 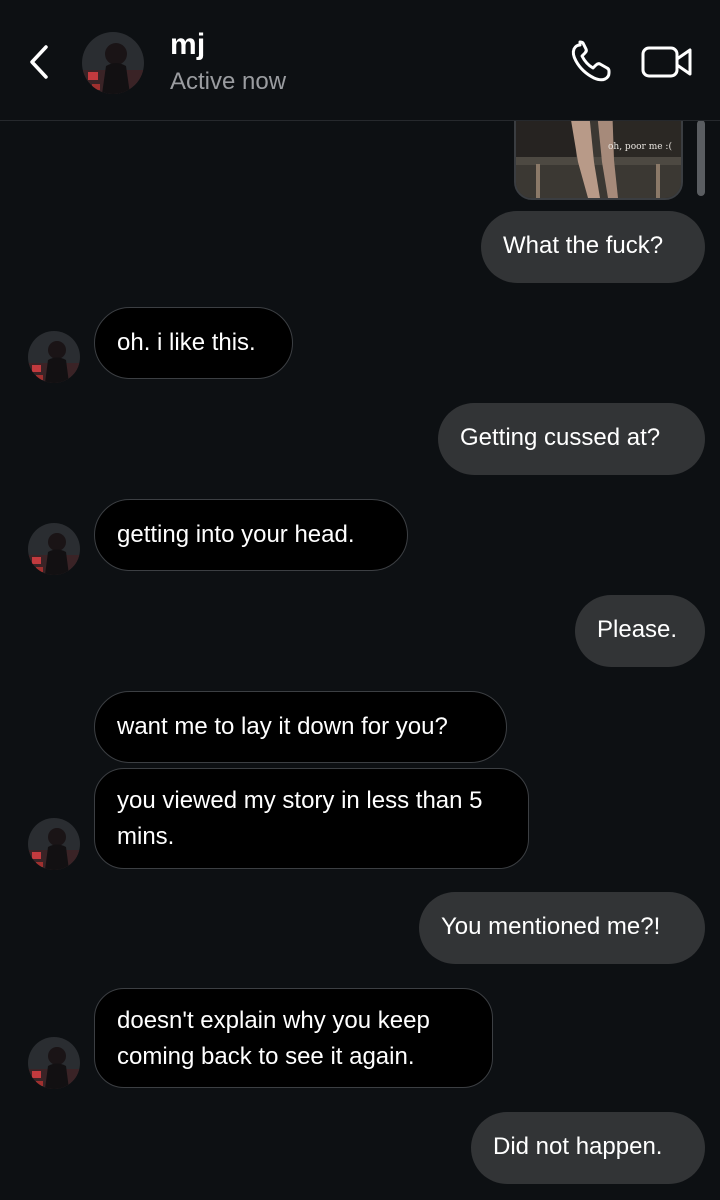 I want to click on message-received: oh. i like this., so click(x=193, y=343).